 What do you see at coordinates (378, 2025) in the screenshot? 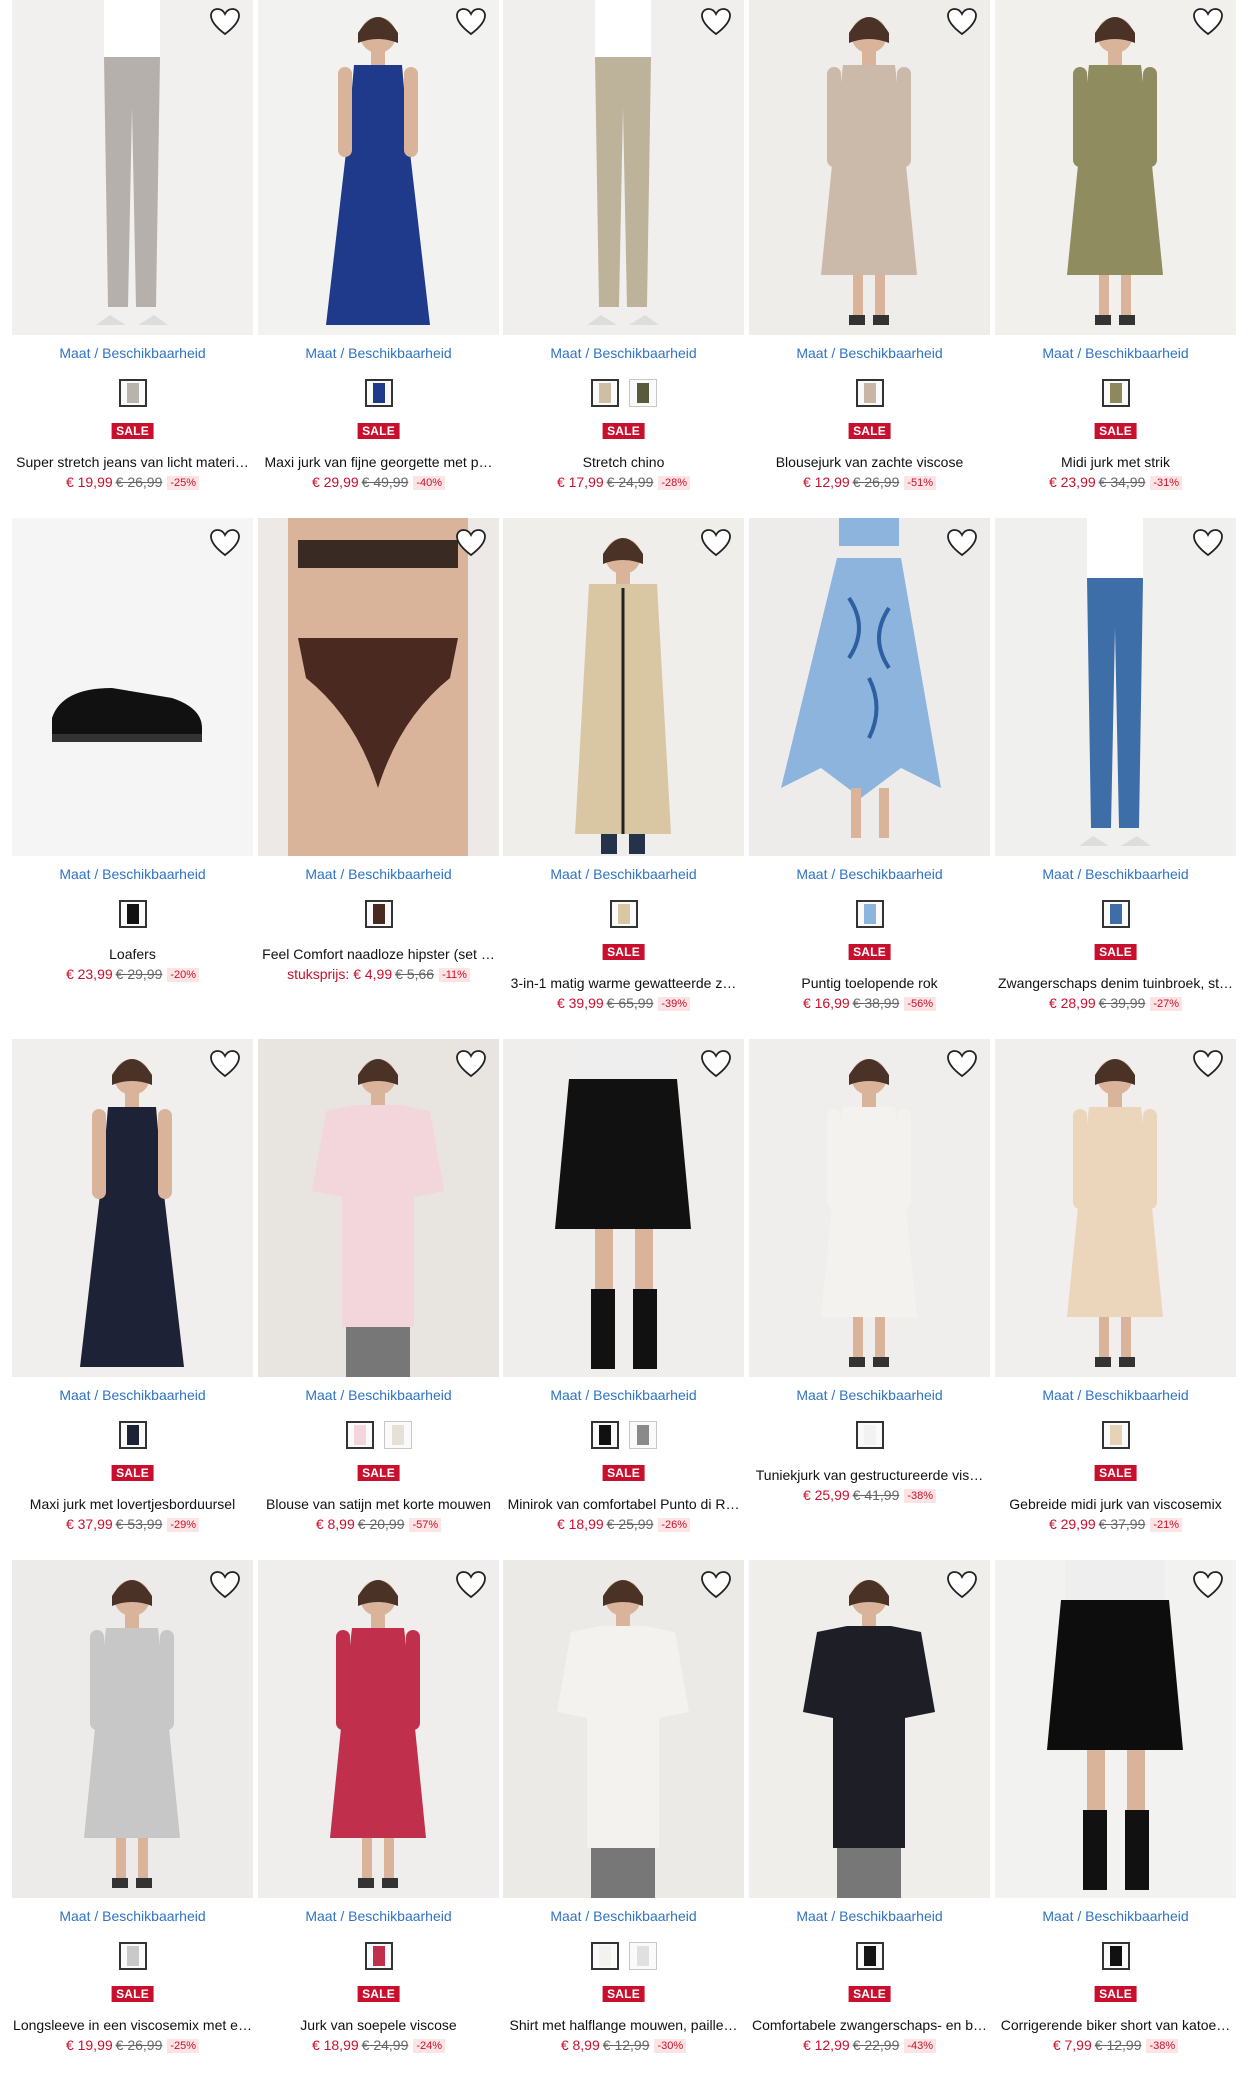
I see `product-name: Jurk van soepele viscose` at bounding box center [378, 2025].